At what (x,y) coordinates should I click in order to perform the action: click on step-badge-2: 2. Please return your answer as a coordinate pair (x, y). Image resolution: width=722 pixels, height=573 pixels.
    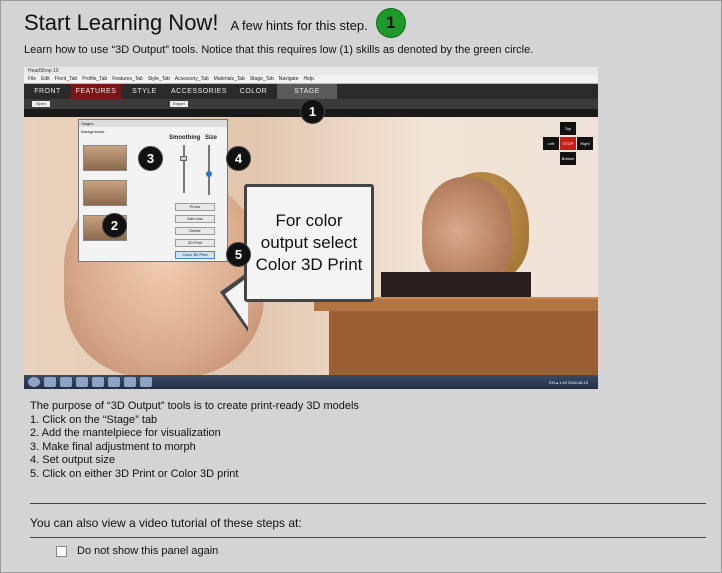
    Looking at the image, I should click on (114, 225).